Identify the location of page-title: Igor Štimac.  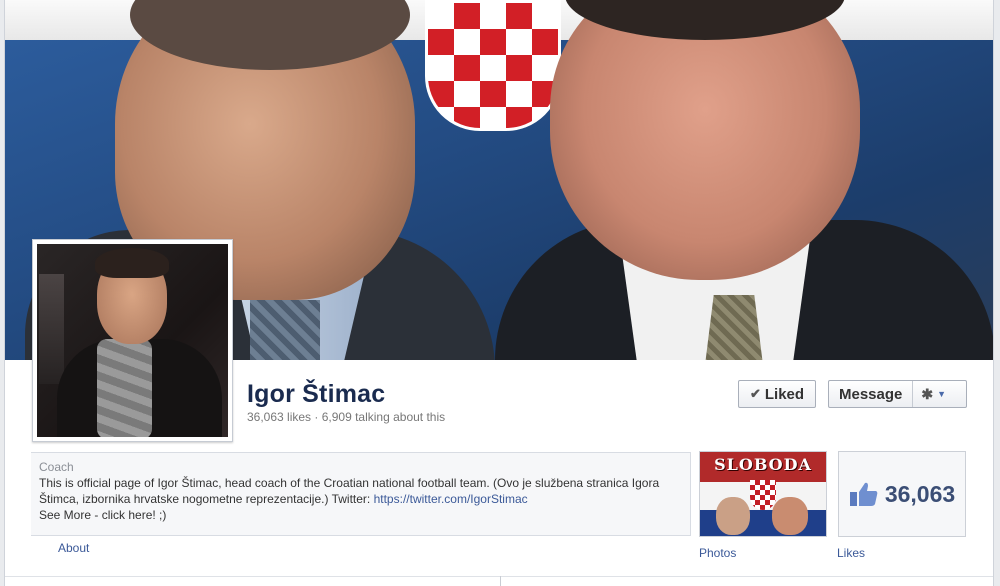
(316, 394).